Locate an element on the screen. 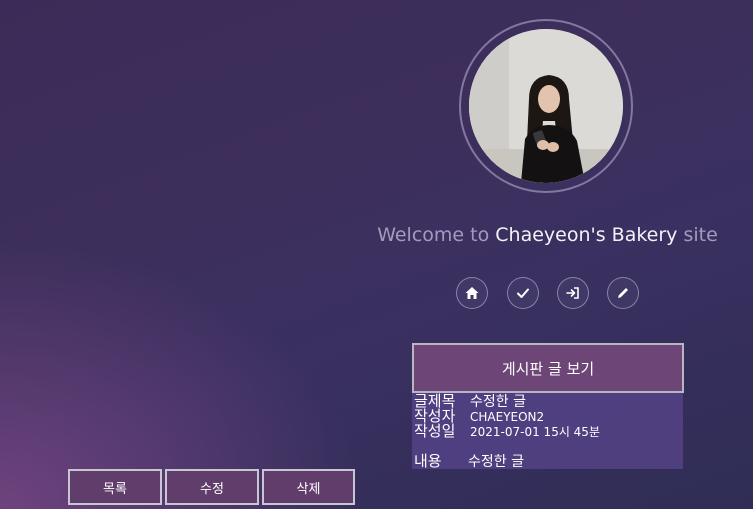 Image resolution: width=753 pixels, height=509 pixels. pencil-icon is located at coordinates (623, 293).